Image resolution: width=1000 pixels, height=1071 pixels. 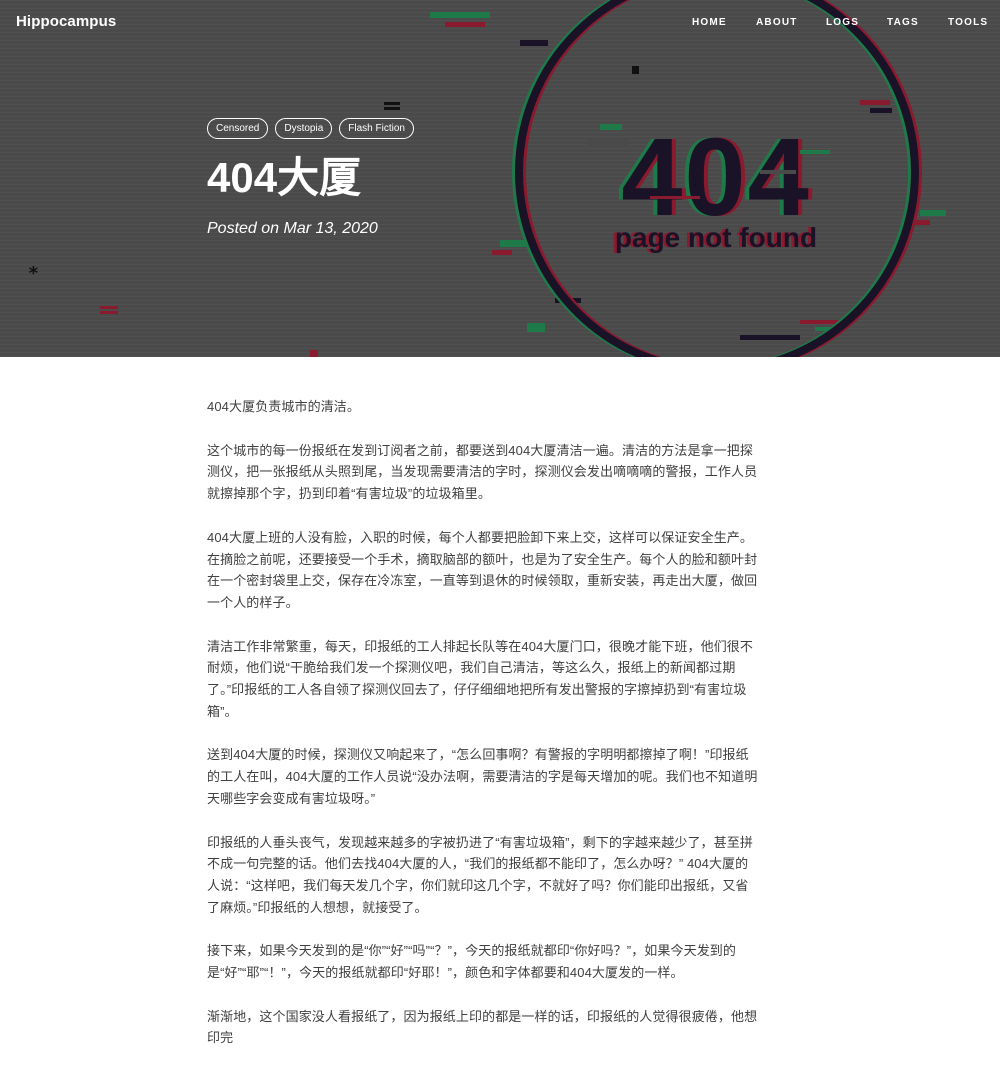 I want to click on post-tags: Censored Dystopia Flash Fiction, so click(x=310, y=128).